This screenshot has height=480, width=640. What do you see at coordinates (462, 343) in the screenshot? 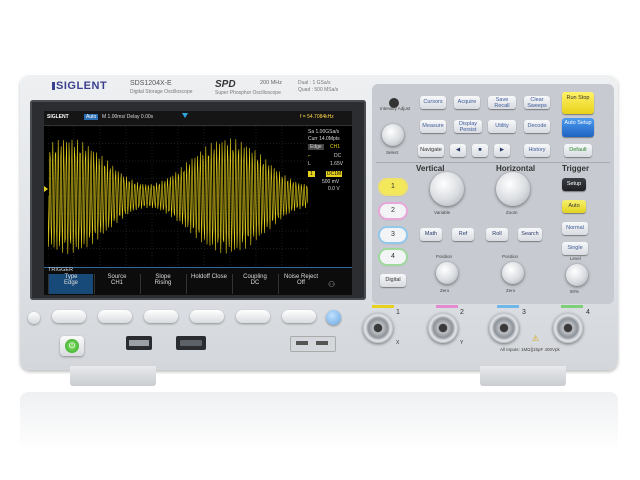
I see `bnc-y-label: Y` at bounding box center [462, 343].